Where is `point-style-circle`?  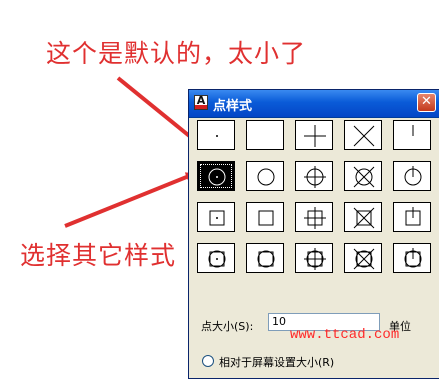 point-style-circle is located at coordinates (265, 176).